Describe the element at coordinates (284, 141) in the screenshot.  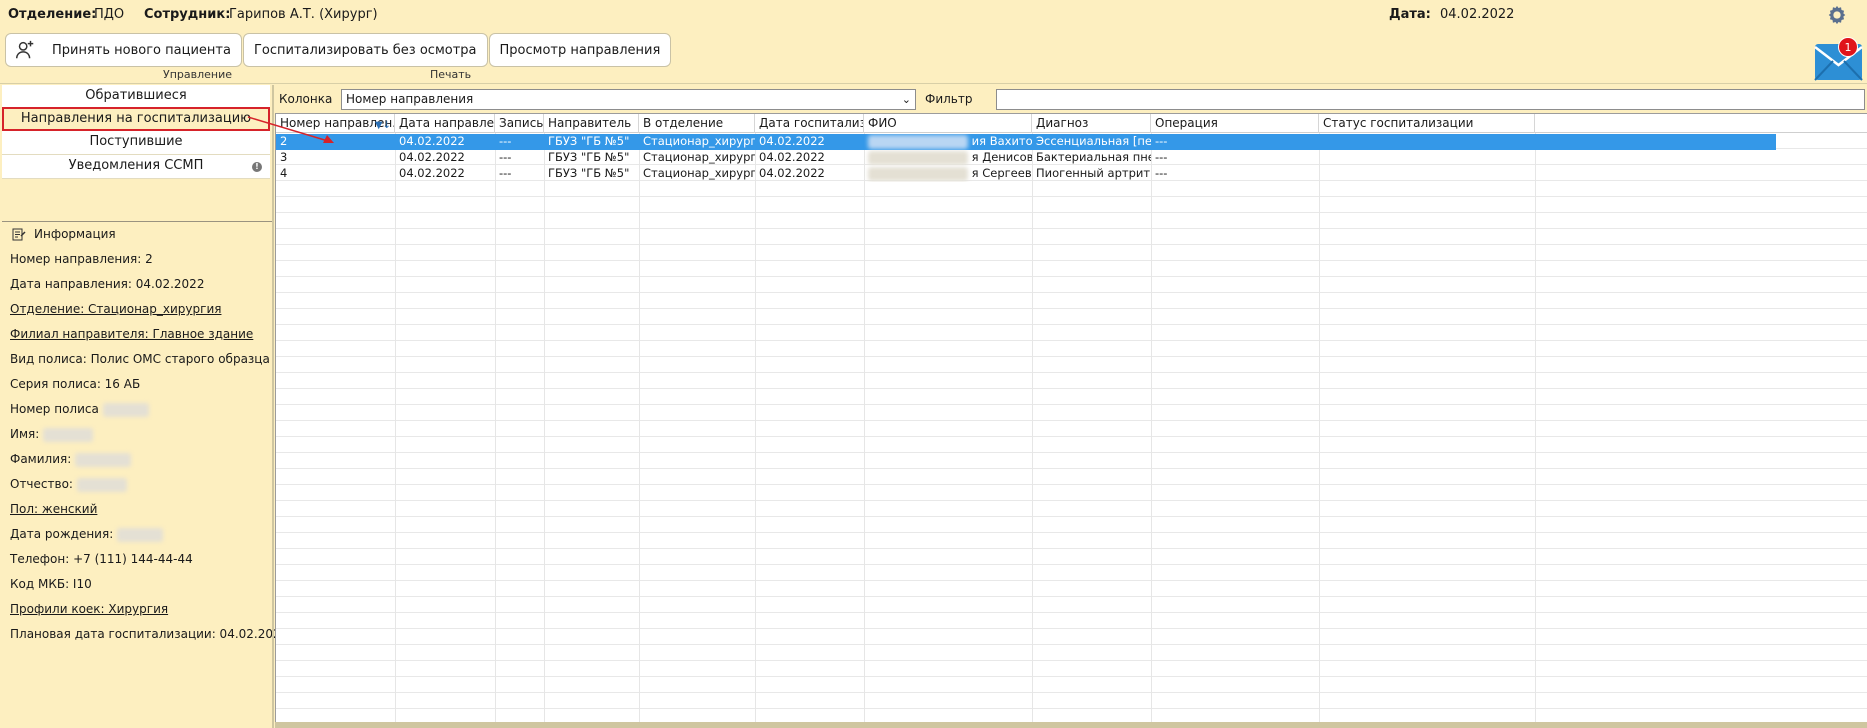
I see `cell-number: 2` at that location.